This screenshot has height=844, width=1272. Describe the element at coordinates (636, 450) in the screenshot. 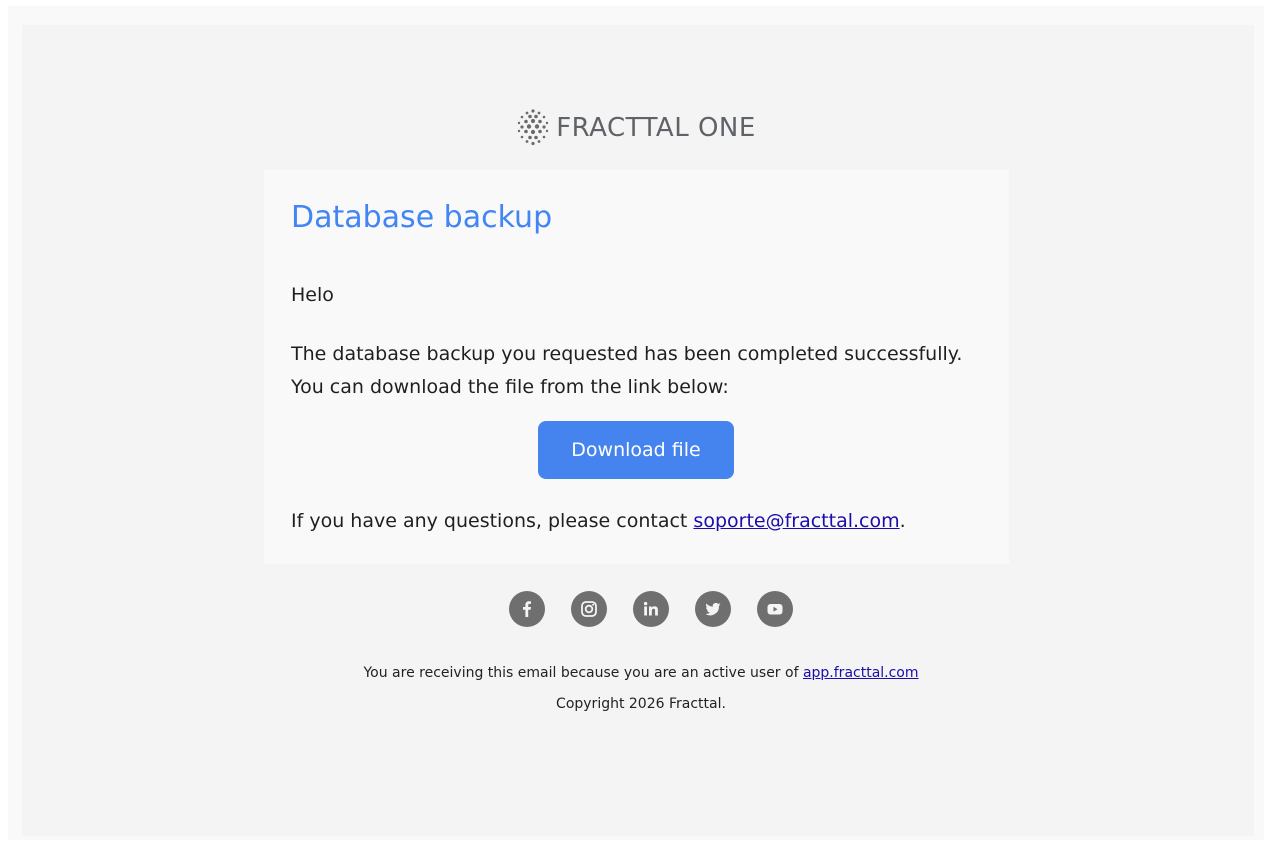

I see `download-file-button: Download file` at that location.